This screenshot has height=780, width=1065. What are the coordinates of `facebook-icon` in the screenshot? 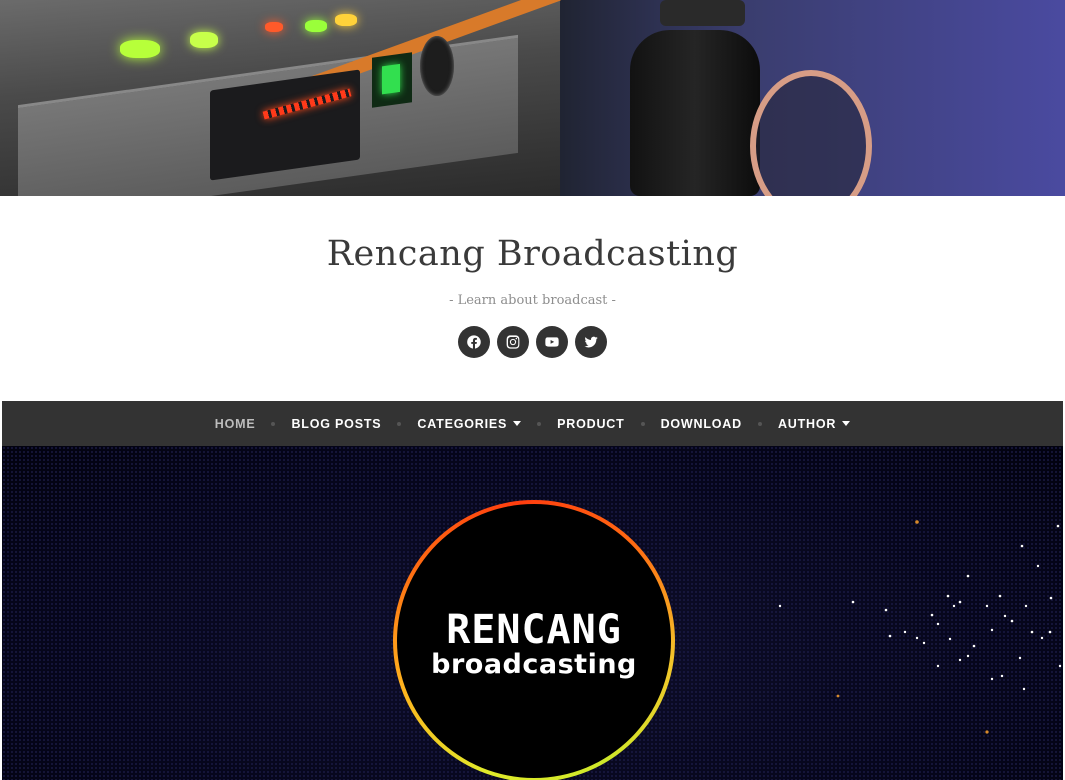 It's located at (474, 342).